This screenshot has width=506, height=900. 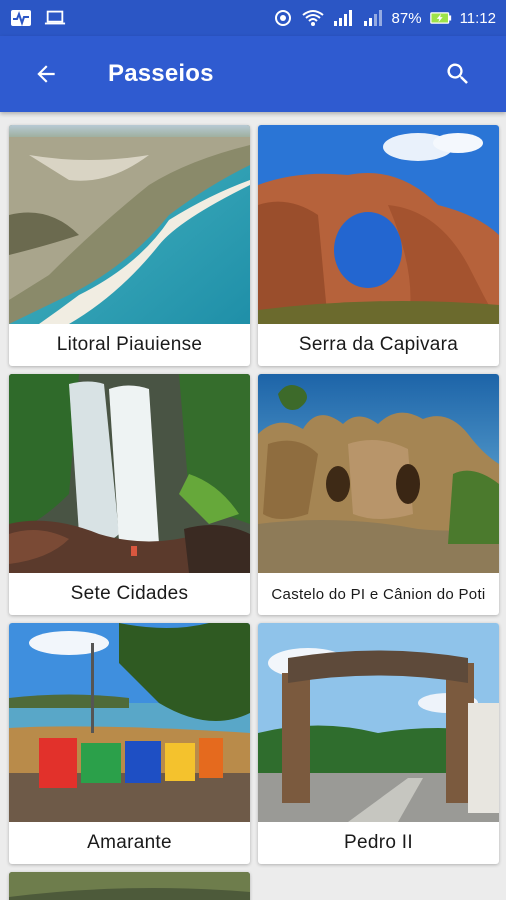 I want to click on wifi-icon, so click(x=312, y=18).